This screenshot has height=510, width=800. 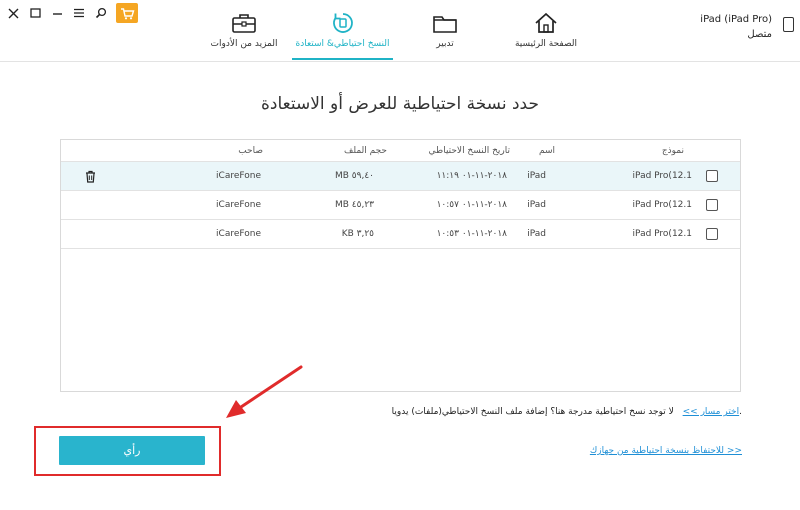 What do you see at coordinates (127, 13) in the screenshot?
I see `cart-icon` at bounding box center [127, 13].